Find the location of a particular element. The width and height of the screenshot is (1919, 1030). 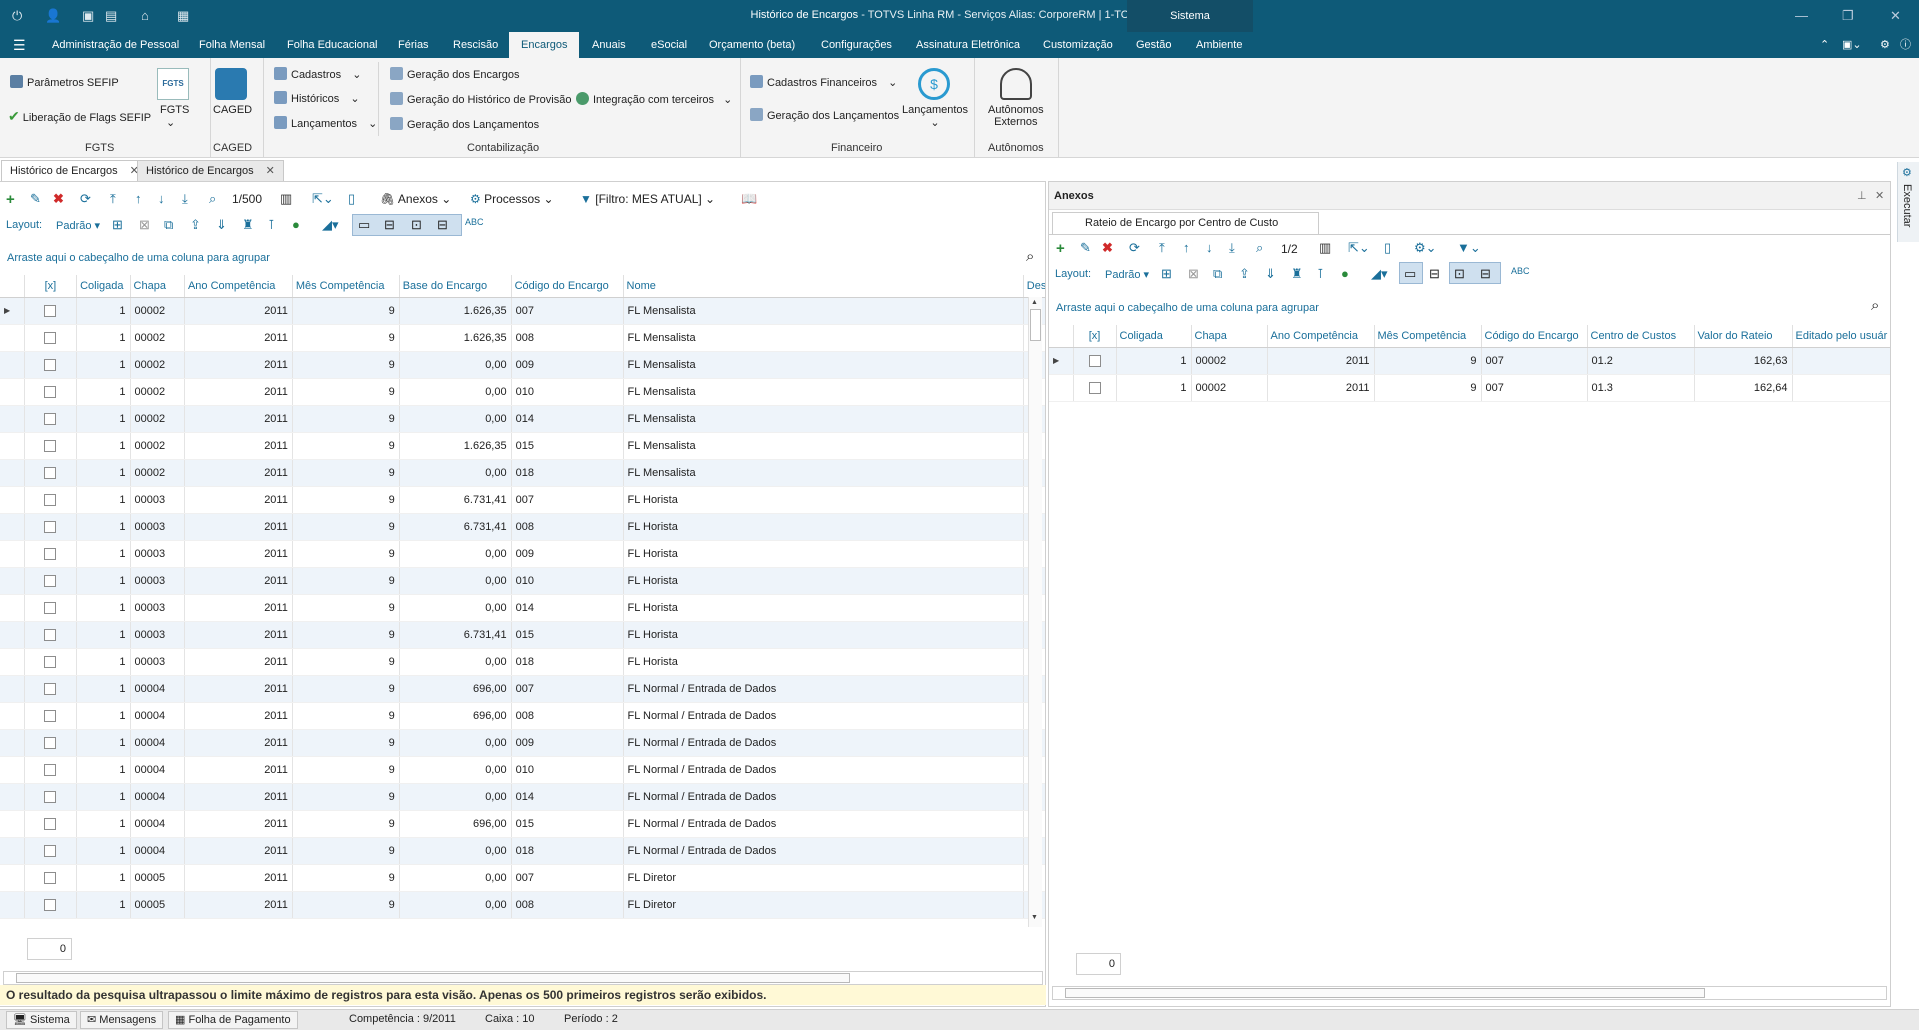

main-column-header: Coligada is located at coordinates (103, 286).